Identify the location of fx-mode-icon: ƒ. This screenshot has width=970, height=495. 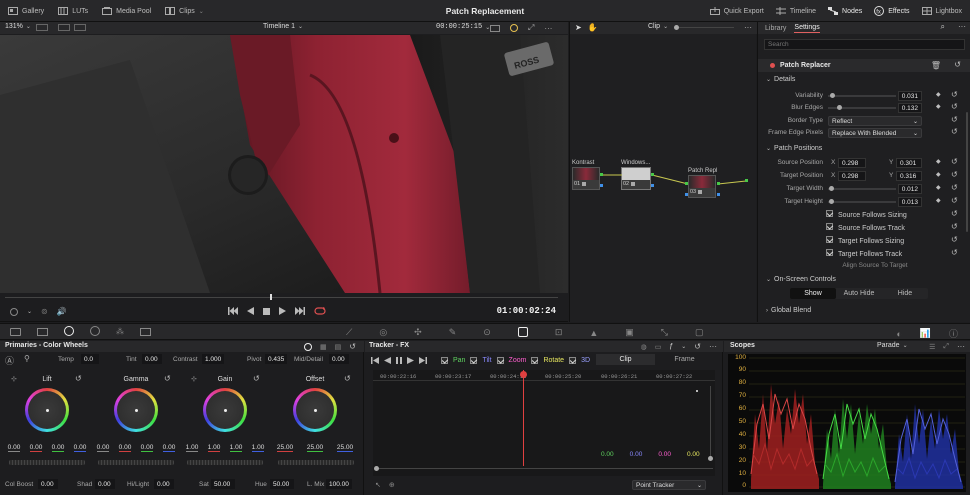
(671, 346).